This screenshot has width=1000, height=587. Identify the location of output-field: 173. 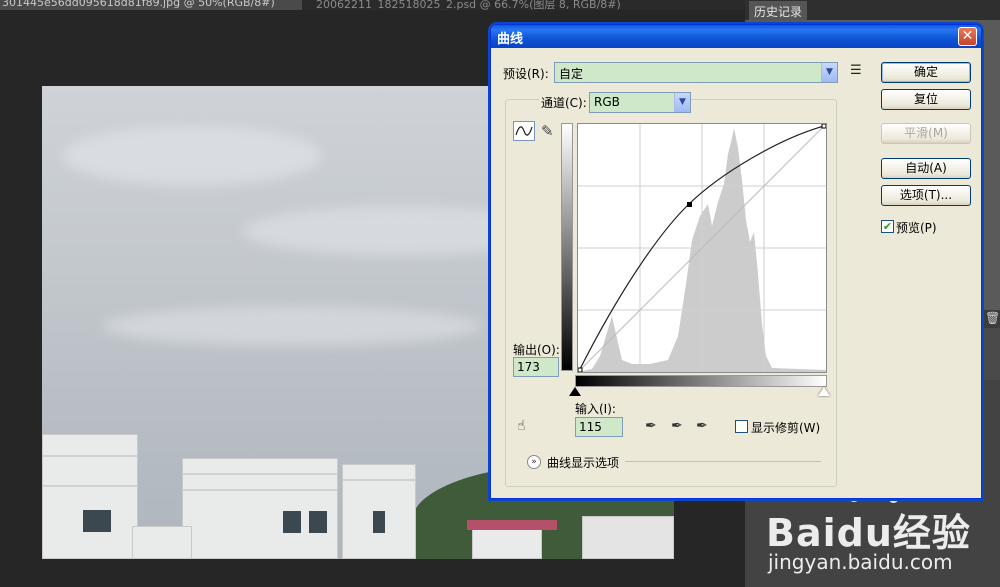
(536, 367).